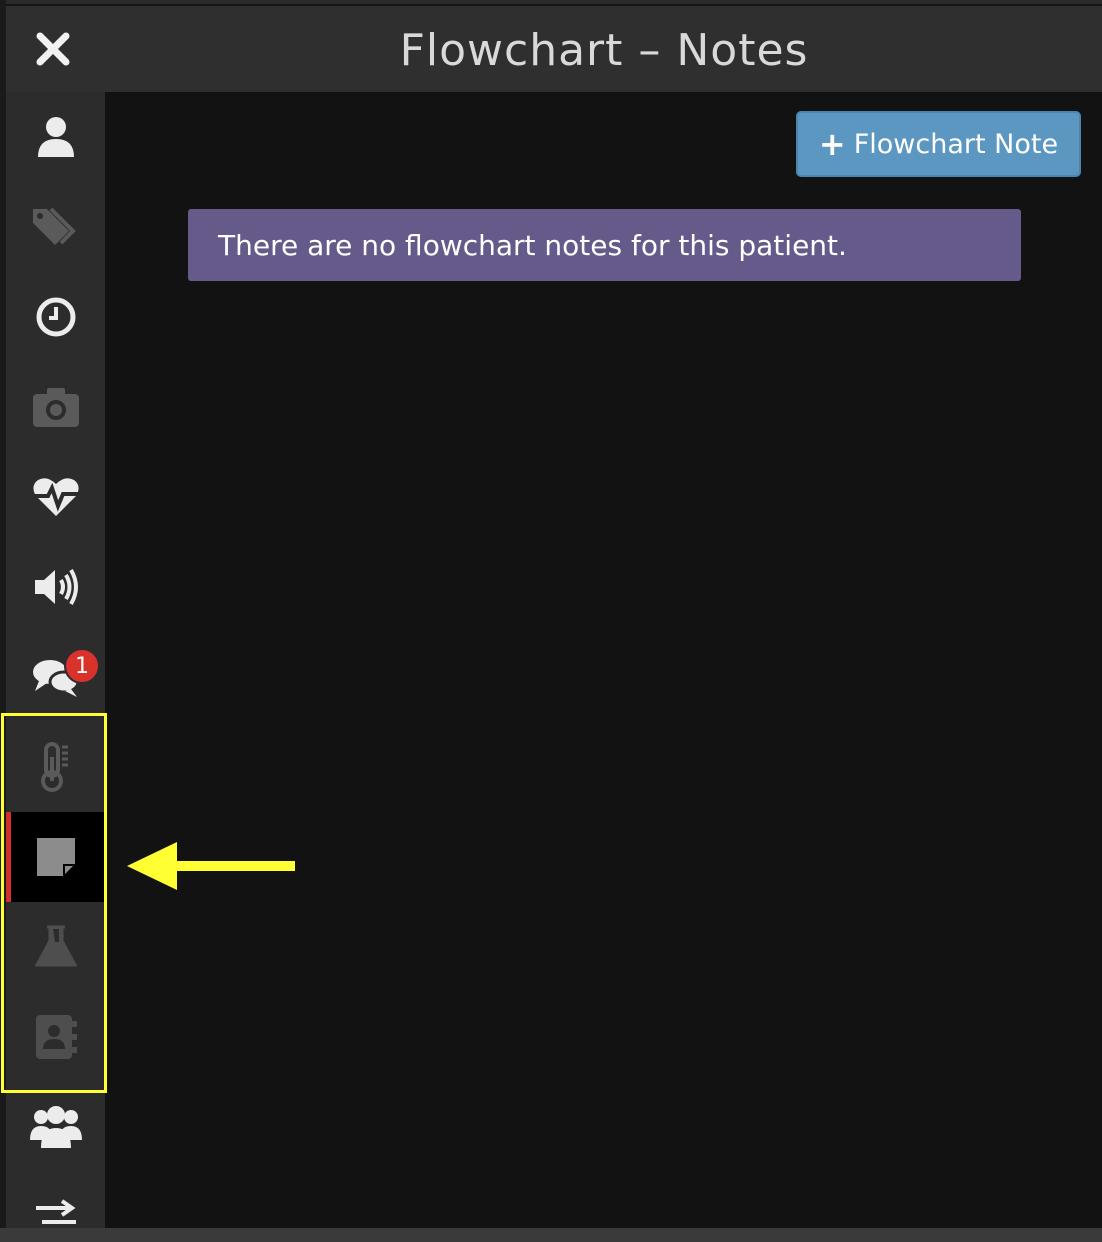 This screenshot has width=1102, height=1242. I want to click on address-book-icon, so click(56, 1037).